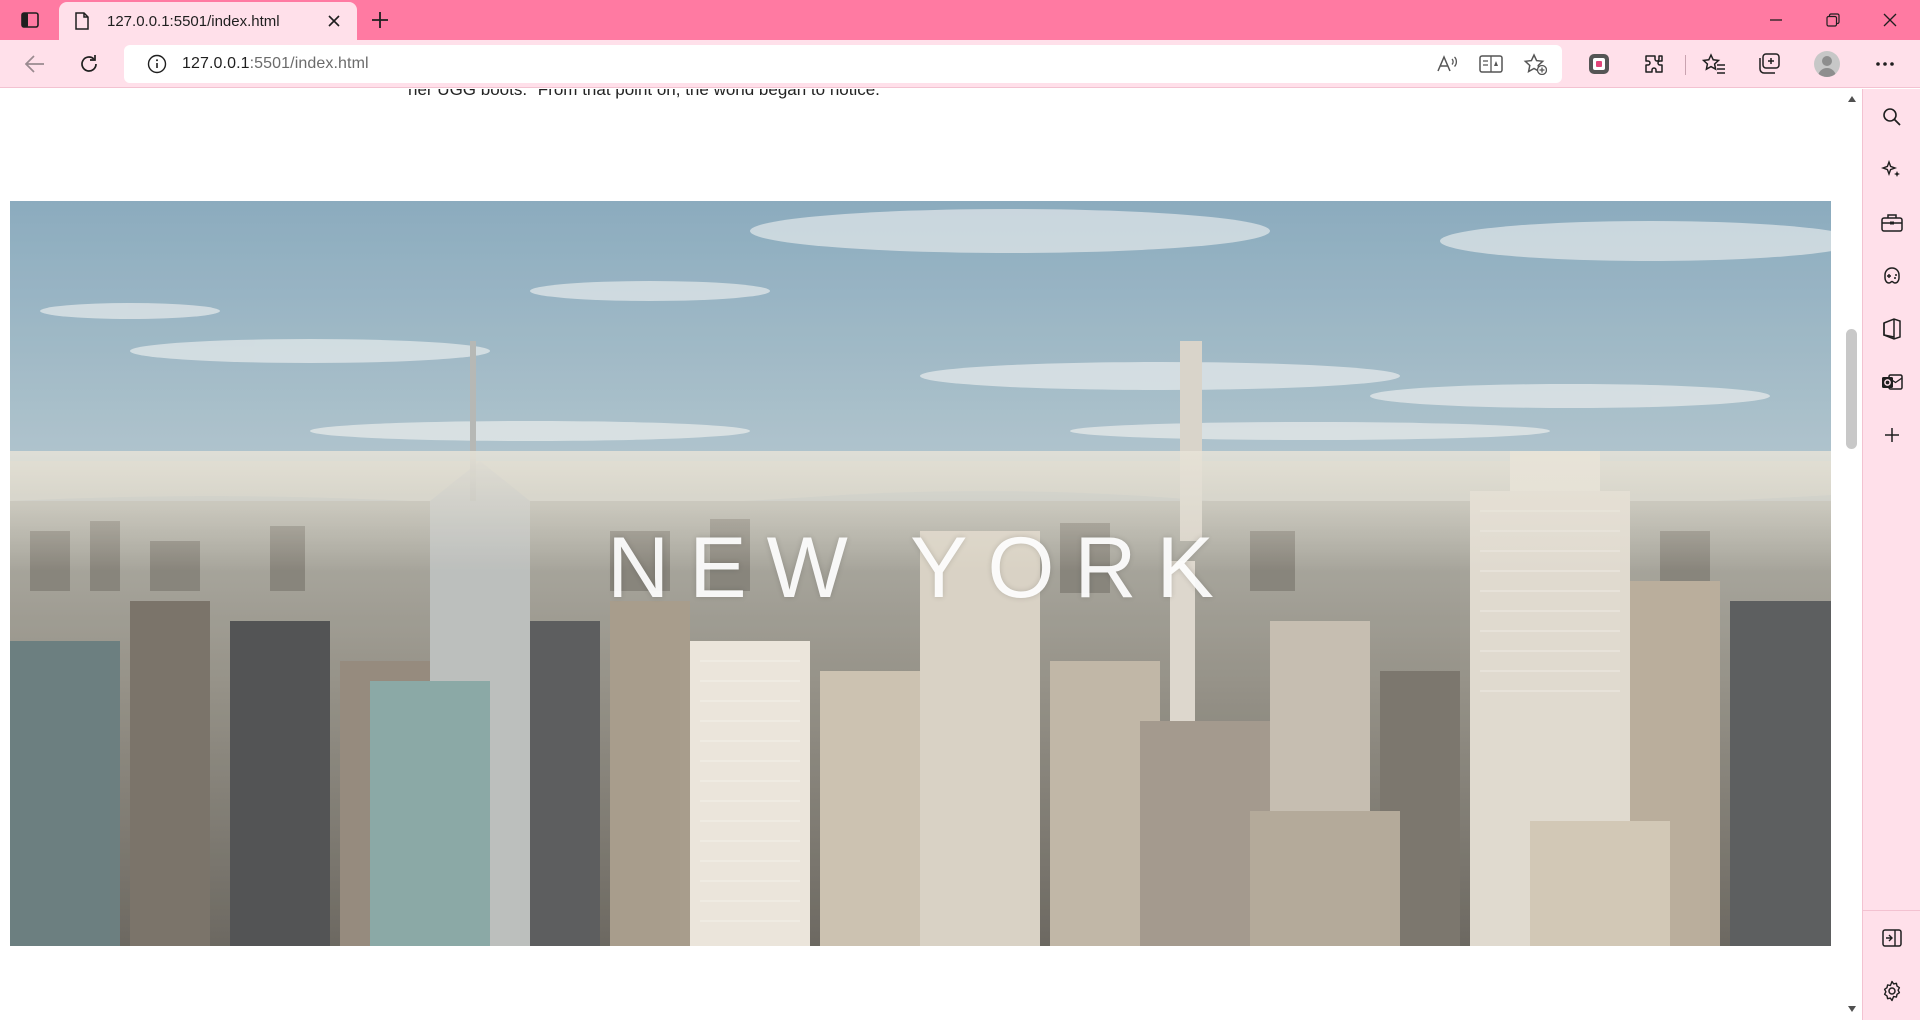 The width and height of the screenshot is (1920, 1020). Describe the element at coordinates (1852, 1009) in the screenshot. I see `scroll-down-icon` at that location.